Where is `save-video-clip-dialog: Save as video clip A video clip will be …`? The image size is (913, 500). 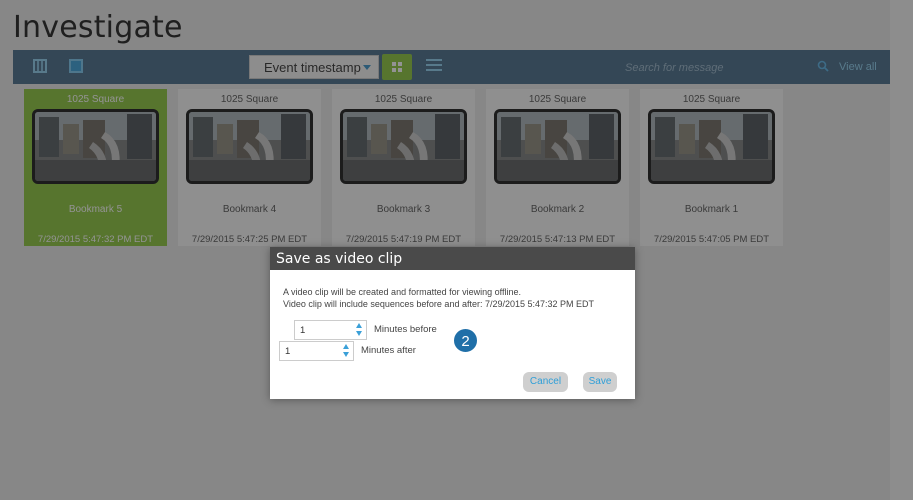
save-video-clip-dialog: Save as video clip A video clip will be … is located at coordinates (452, 323).